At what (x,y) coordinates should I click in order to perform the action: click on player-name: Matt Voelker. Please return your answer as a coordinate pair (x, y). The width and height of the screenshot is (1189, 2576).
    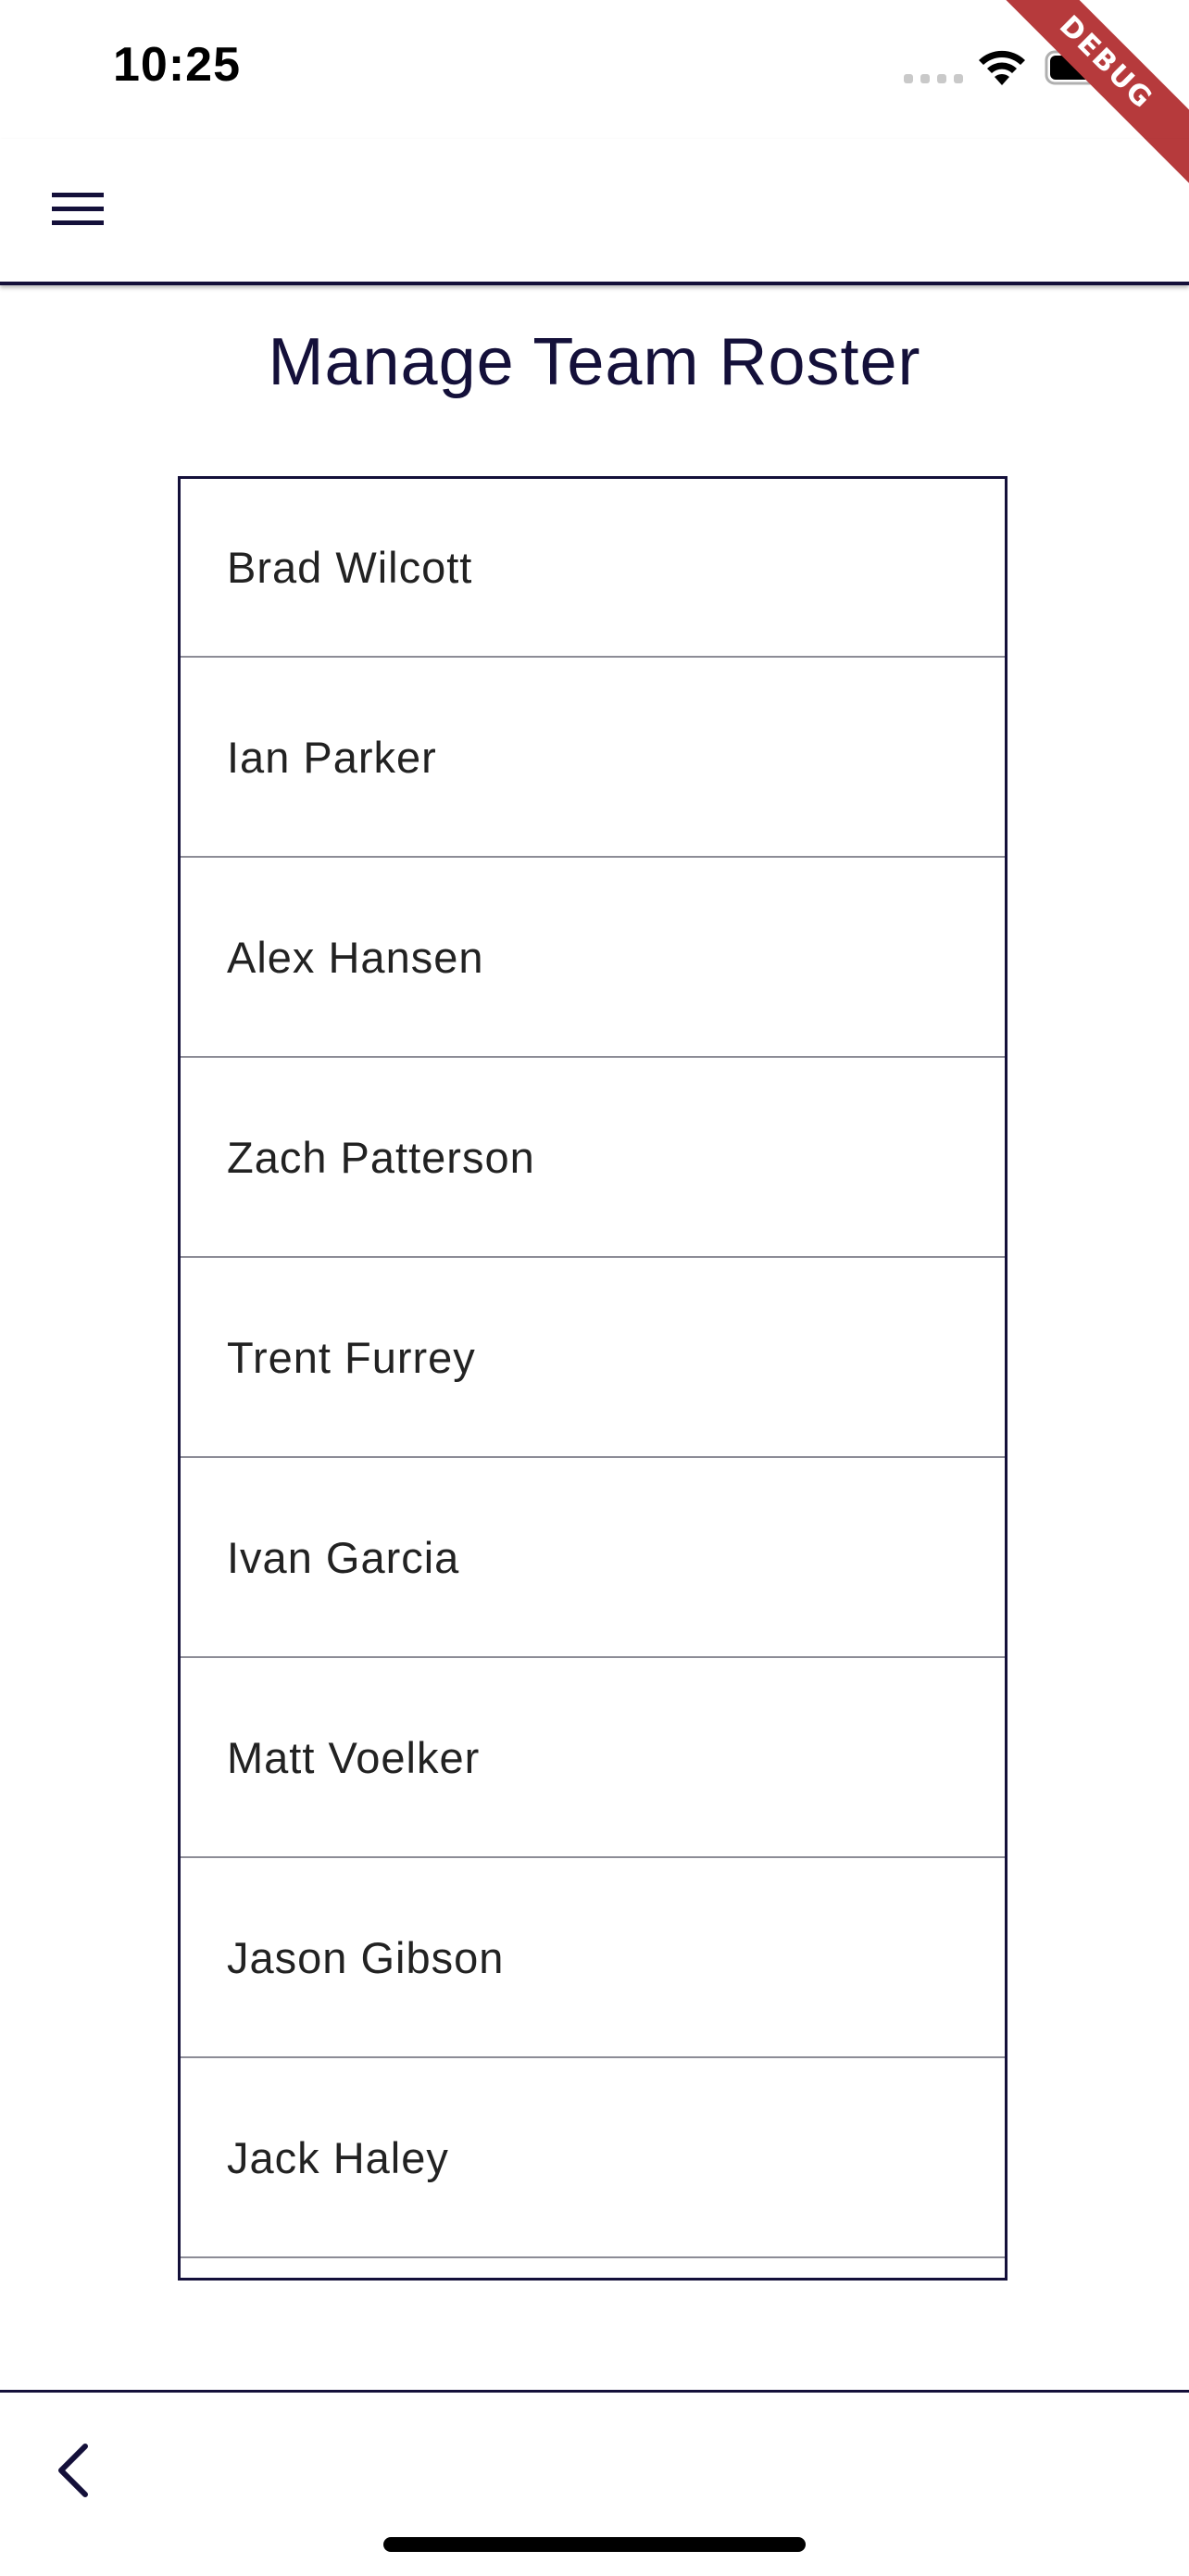
    Looking at the image, I should click on (354, 1757).